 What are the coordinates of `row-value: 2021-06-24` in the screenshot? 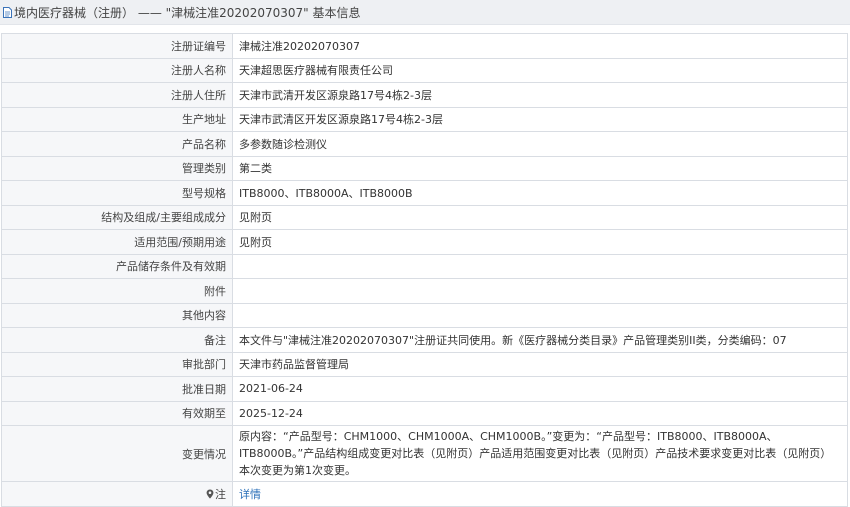 It's located at (540, 389).